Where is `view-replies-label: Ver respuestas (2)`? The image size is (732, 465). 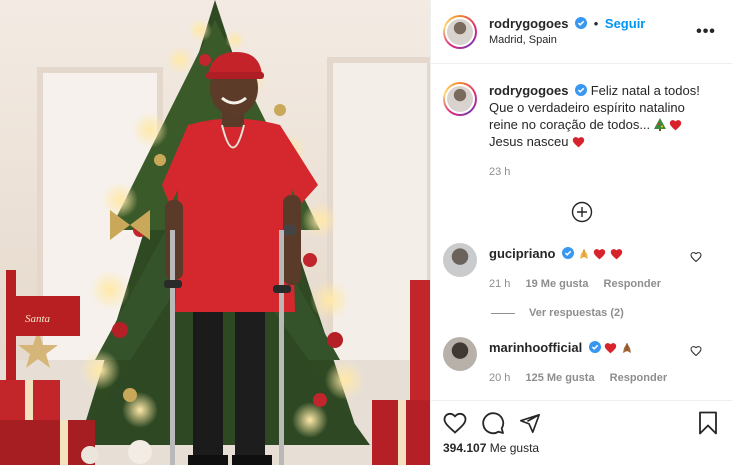
view-replies-label: Ver respuestas (2) is located at coordinates (576, 313).